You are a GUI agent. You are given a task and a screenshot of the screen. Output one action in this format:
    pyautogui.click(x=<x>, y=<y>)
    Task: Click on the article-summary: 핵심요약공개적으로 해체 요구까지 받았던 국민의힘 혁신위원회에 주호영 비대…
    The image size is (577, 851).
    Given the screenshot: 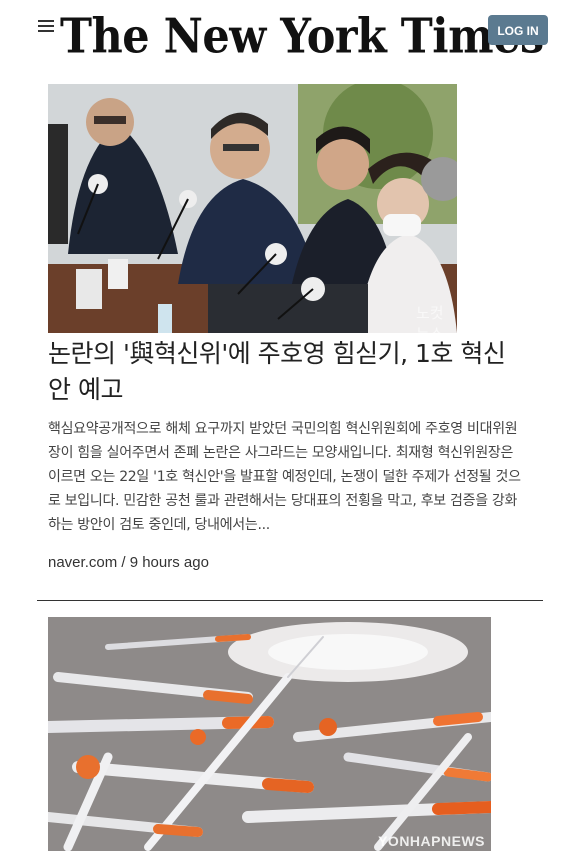 What is the action you would take?
    pyautogui.click(x=284, y=477)
    